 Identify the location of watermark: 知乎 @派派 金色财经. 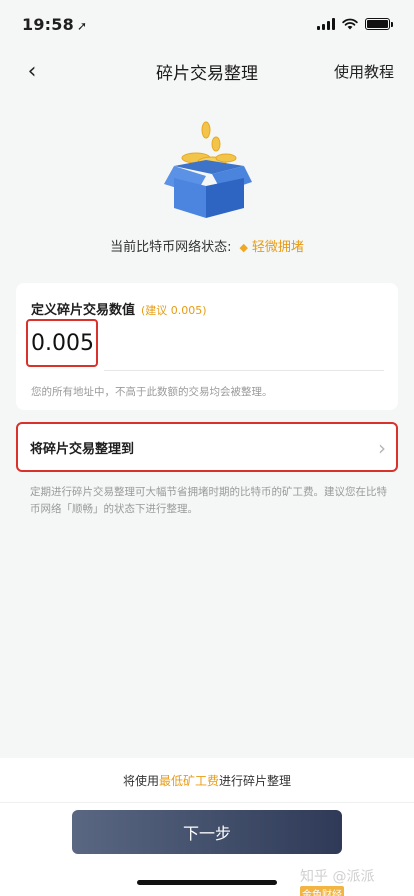
(357, 881).